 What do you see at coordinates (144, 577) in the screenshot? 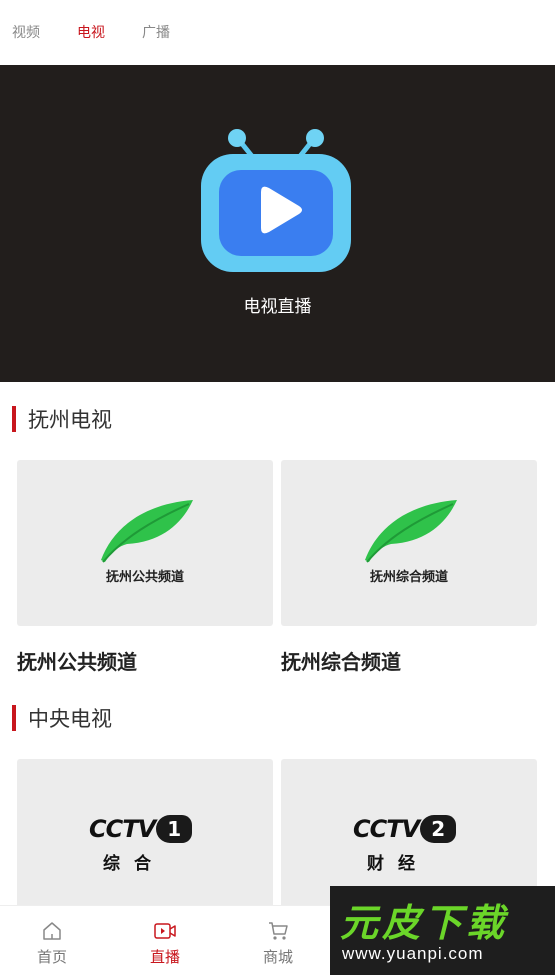
I see `thumbnail-caption: 抚州公共频道` at bounding box center [144, 577].